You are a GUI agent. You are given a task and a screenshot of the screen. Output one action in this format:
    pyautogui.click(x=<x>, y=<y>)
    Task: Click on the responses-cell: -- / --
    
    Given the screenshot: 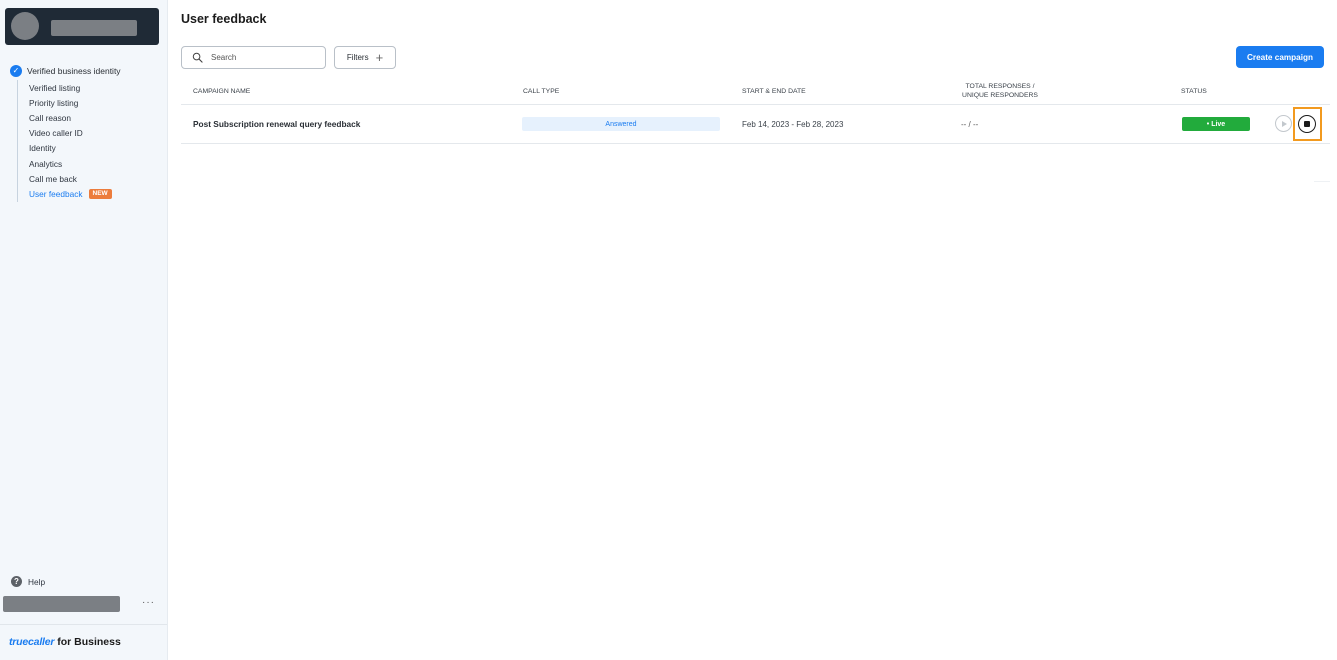 What is the action you would take?
    pyautogui.click(x=970, y=124)
    